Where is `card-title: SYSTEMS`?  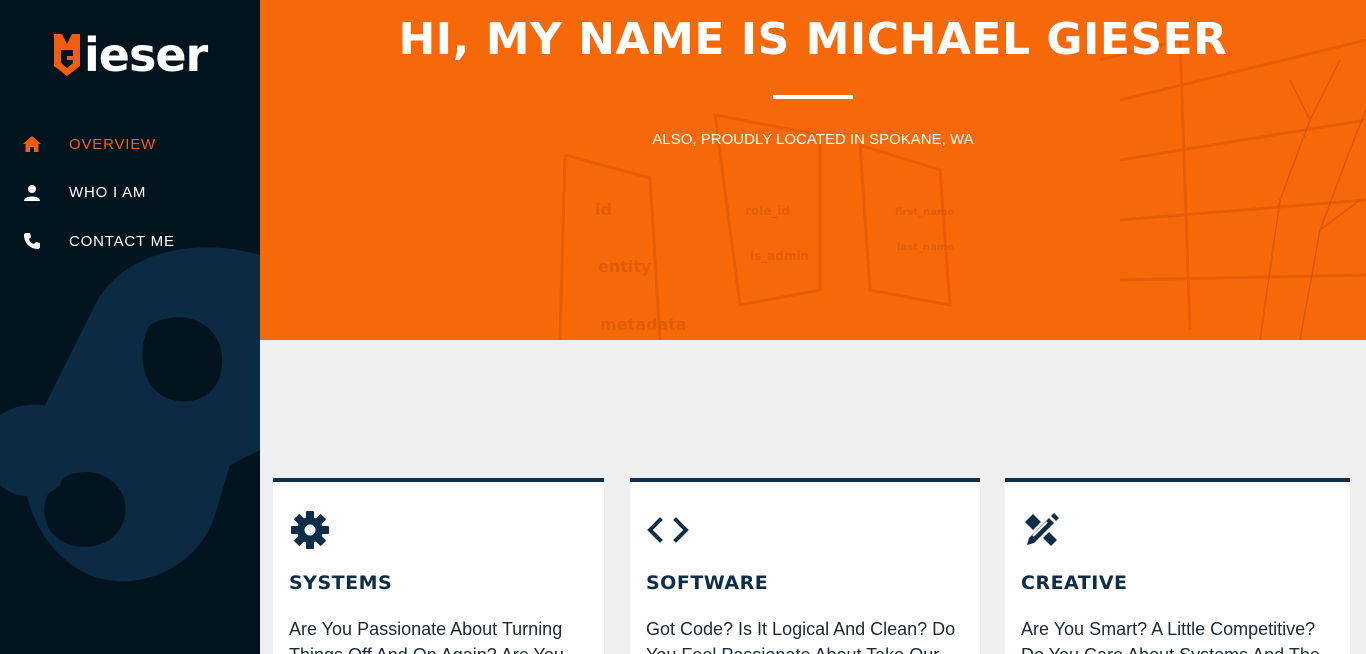
card-title: SYSTEMS is located at coordinates (341, 583).